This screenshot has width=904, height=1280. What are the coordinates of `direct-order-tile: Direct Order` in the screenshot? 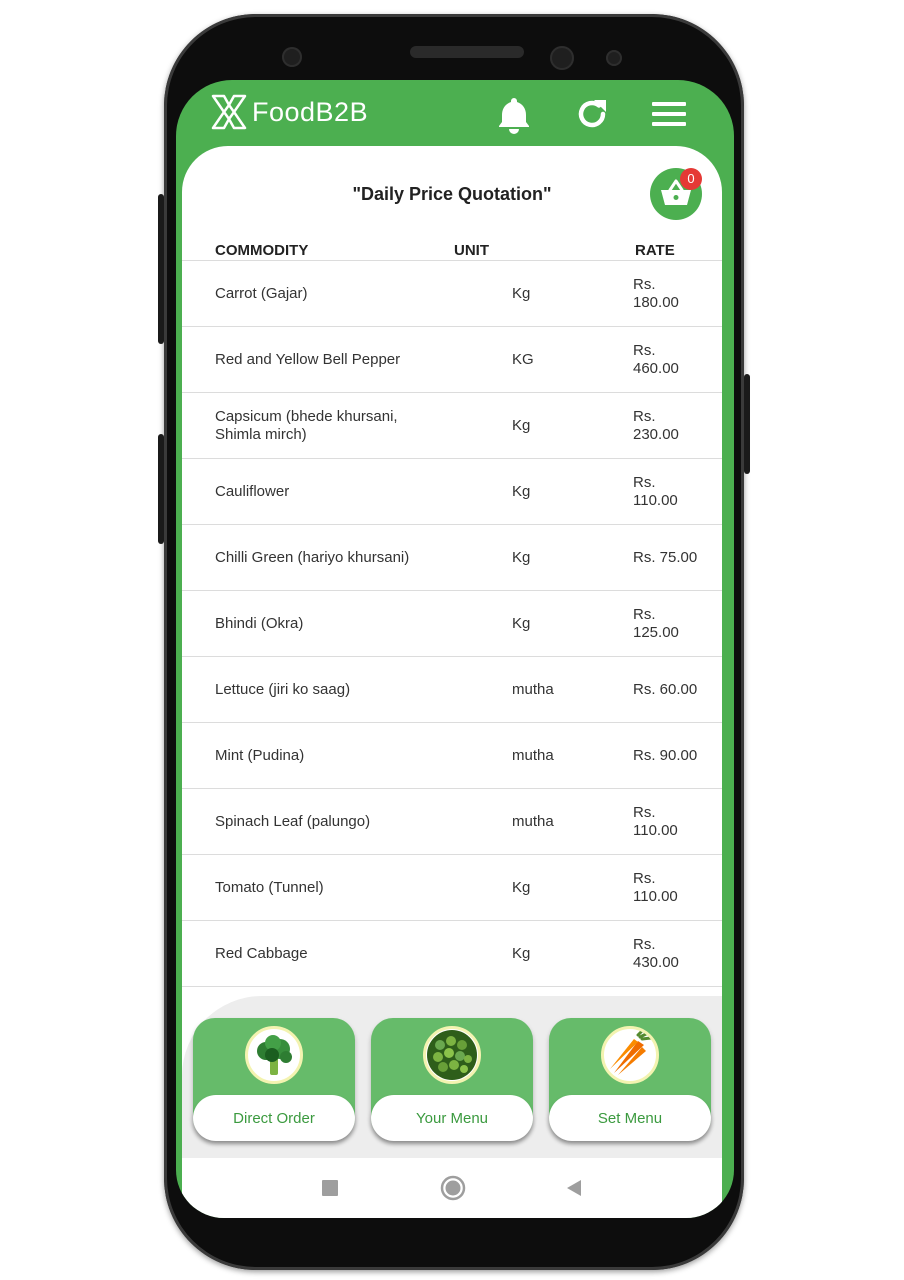 It's located at (274, 1079).